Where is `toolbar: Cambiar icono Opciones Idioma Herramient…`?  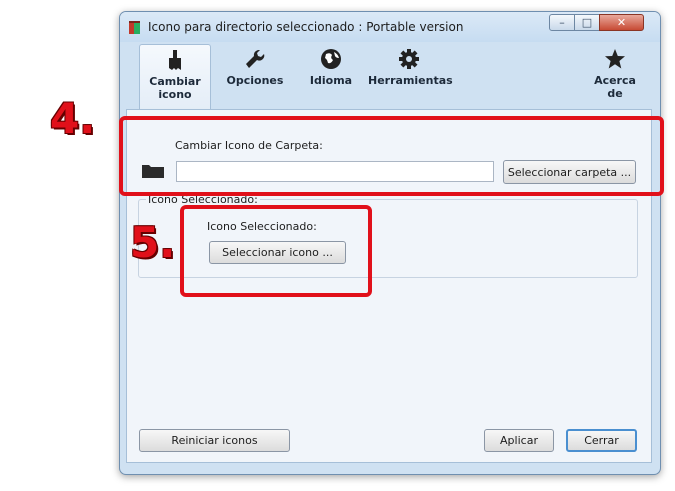
toolbar: Cambiar icono Opciones Idioma Herramient… is located at coordinates (390, 76).